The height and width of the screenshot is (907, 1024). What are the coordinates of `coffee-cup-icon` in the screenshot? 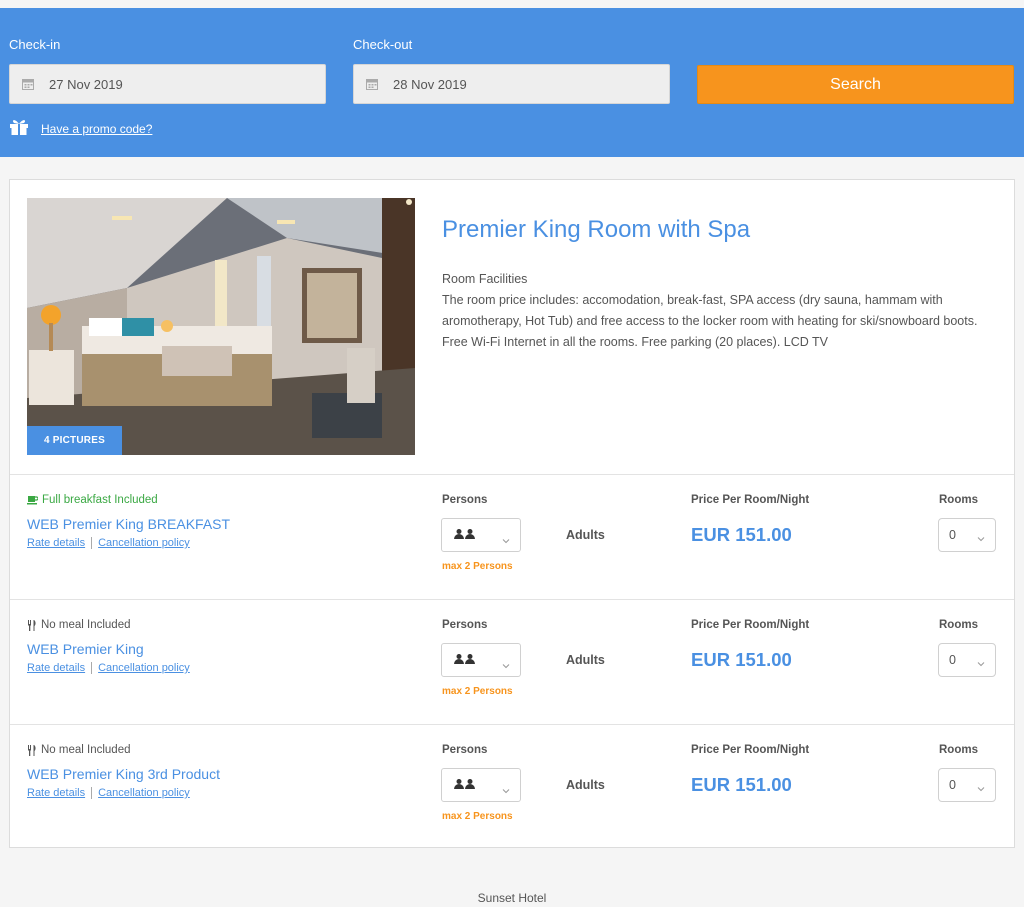 It's located at (32, 500).